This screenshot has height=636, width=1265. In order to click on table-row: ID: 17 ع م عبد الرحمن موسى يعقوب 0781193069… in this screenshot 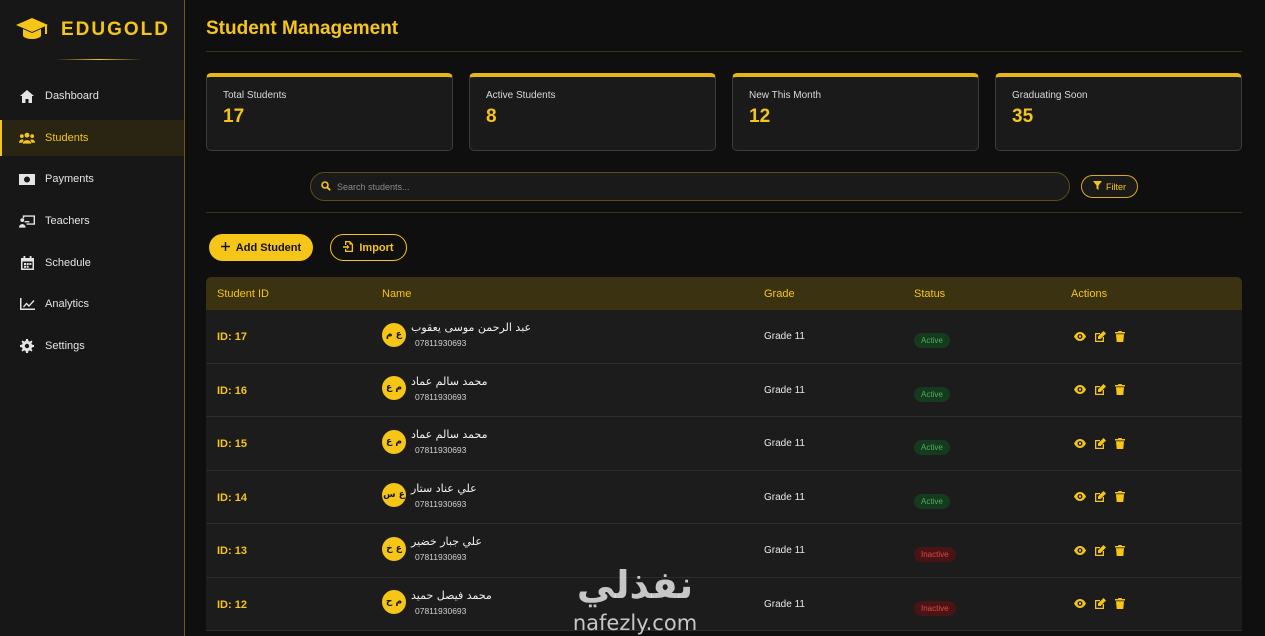, I will do `click(724, 337)`.